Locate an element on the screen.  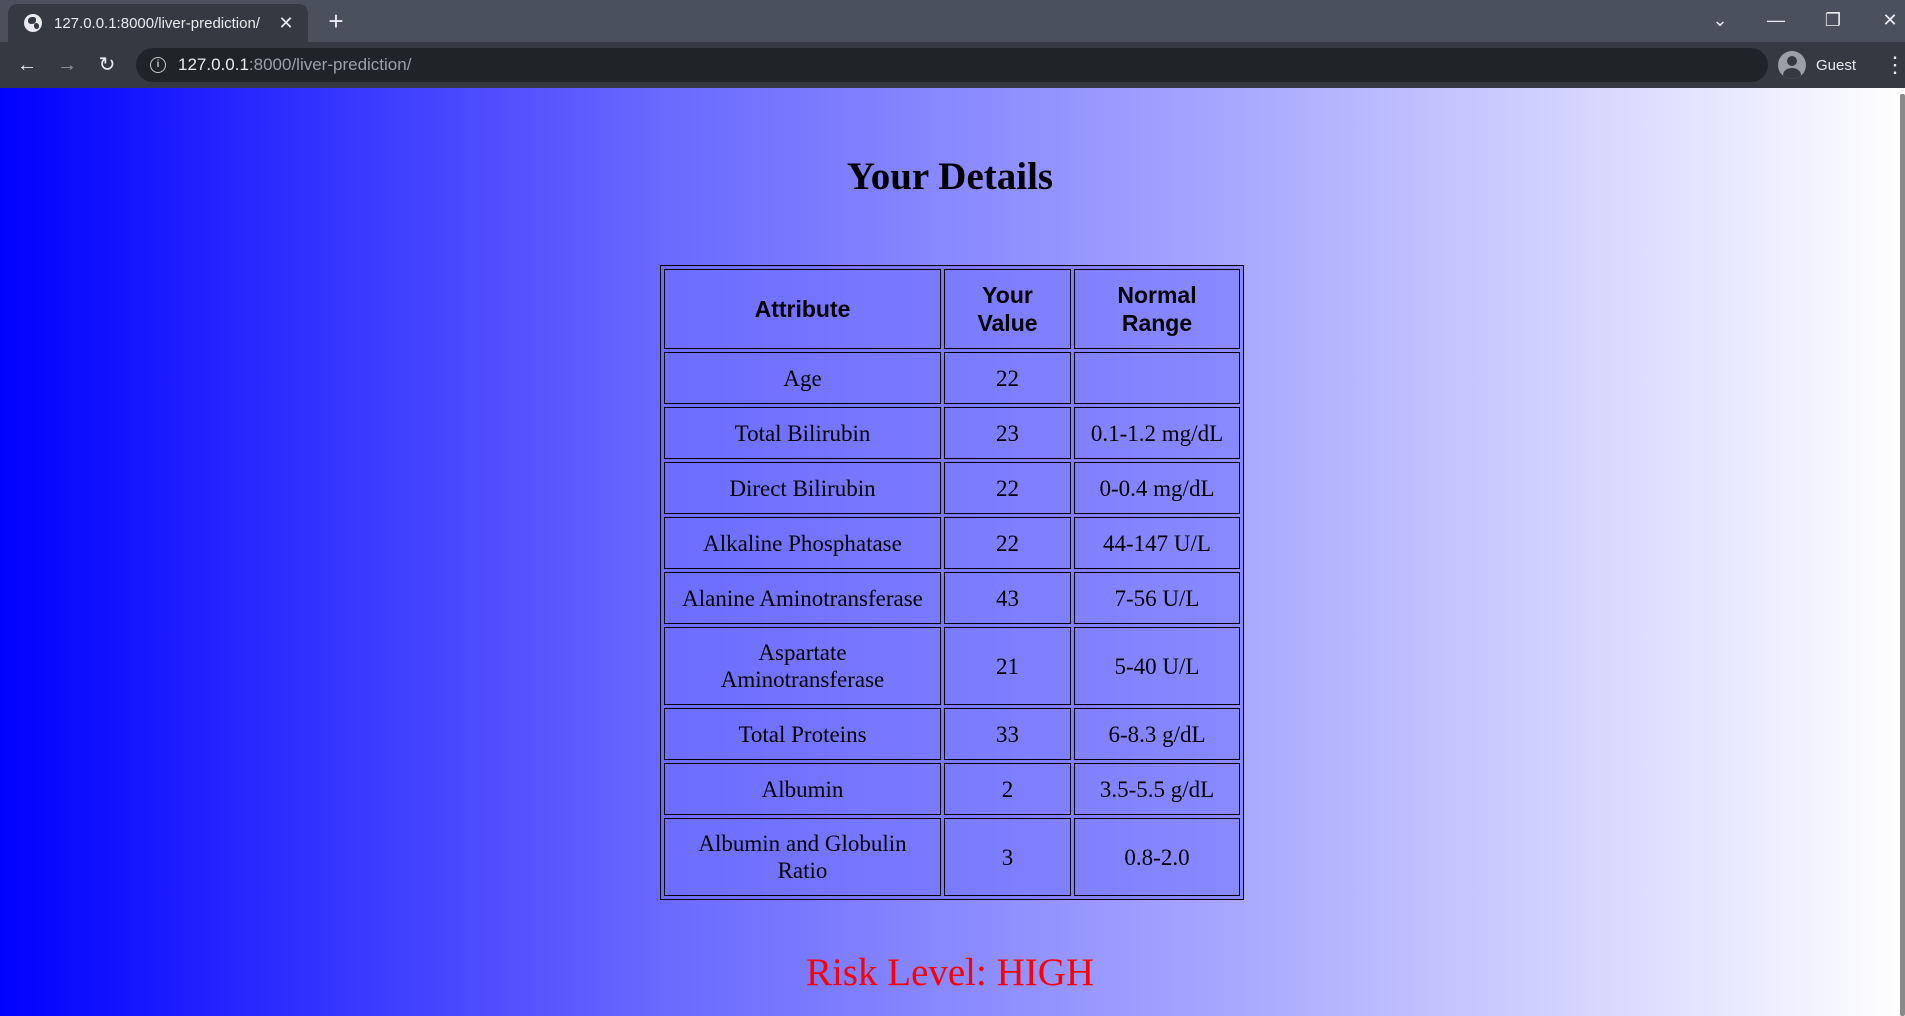
scrollbar is located at coordinates (1902, 552).